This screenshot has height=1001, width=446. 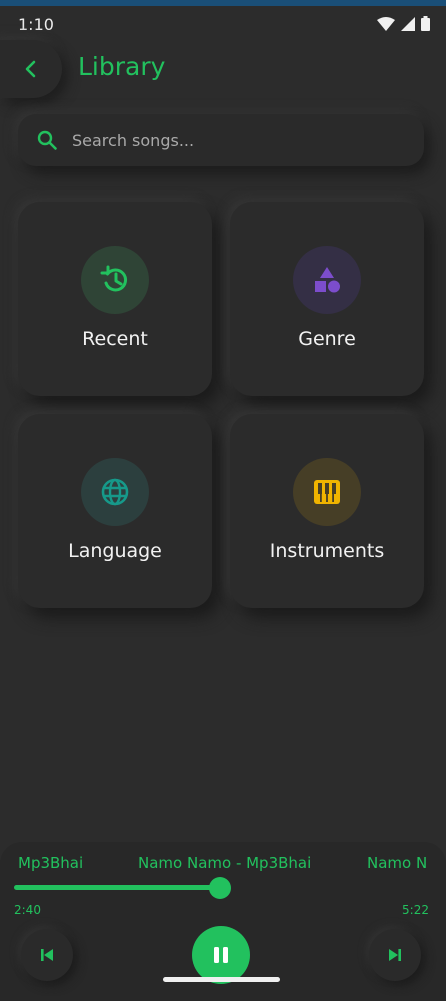 I want to click on category-card-language: Language, so click(x=115, y=511).